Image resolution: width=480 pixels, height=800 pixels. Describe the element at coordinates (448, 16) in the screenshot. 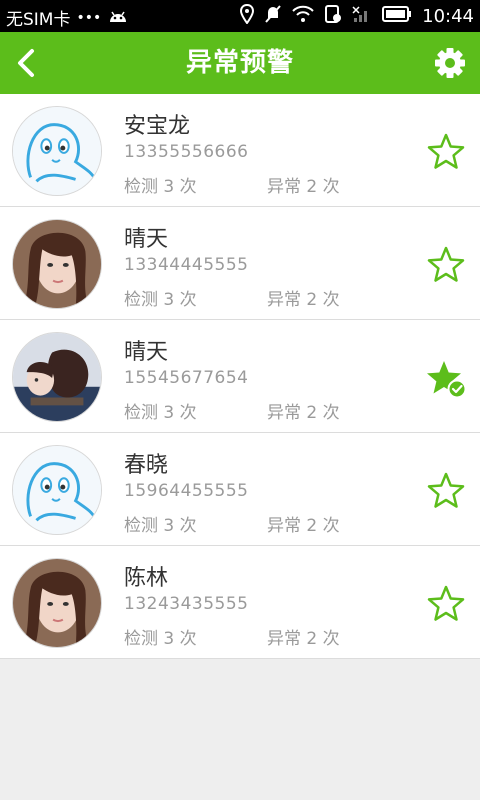

I see `clock: 10:44` at that location.